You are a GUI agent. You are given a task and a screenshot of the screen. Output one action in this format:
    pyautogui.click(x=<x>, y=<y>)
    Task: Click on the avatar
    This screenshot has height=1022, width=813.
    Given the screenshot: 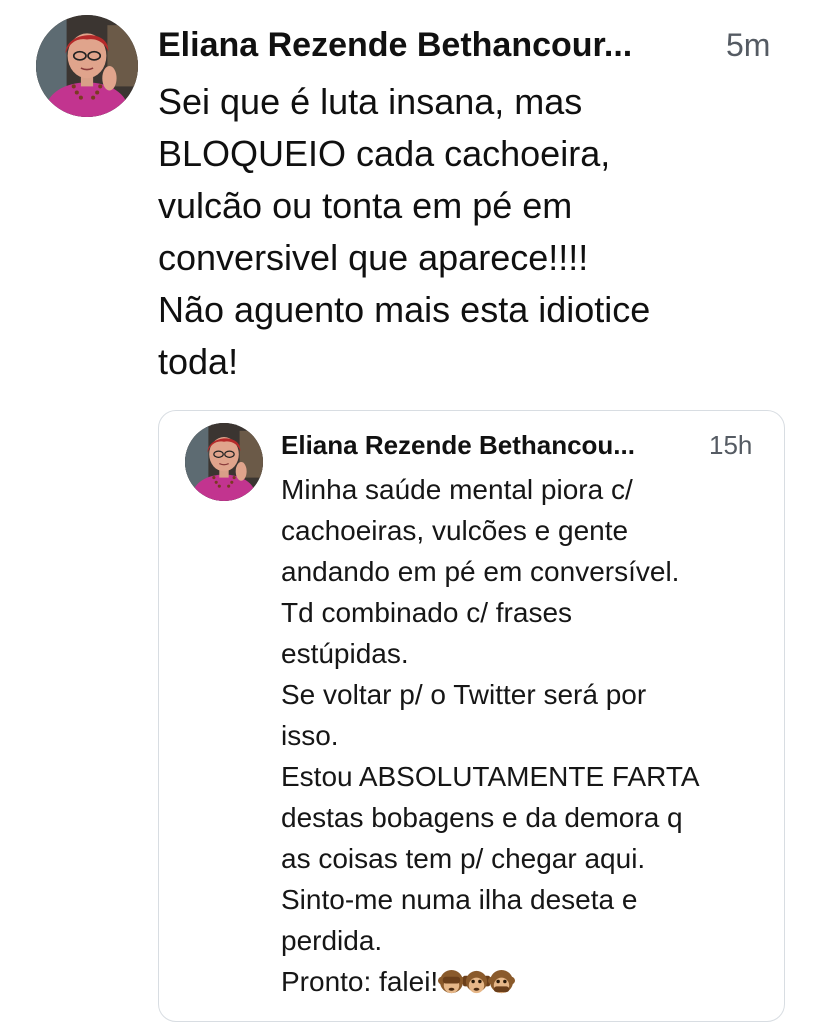 What is the action you would take?
    pyautogui.click(x=87, y=66)
    